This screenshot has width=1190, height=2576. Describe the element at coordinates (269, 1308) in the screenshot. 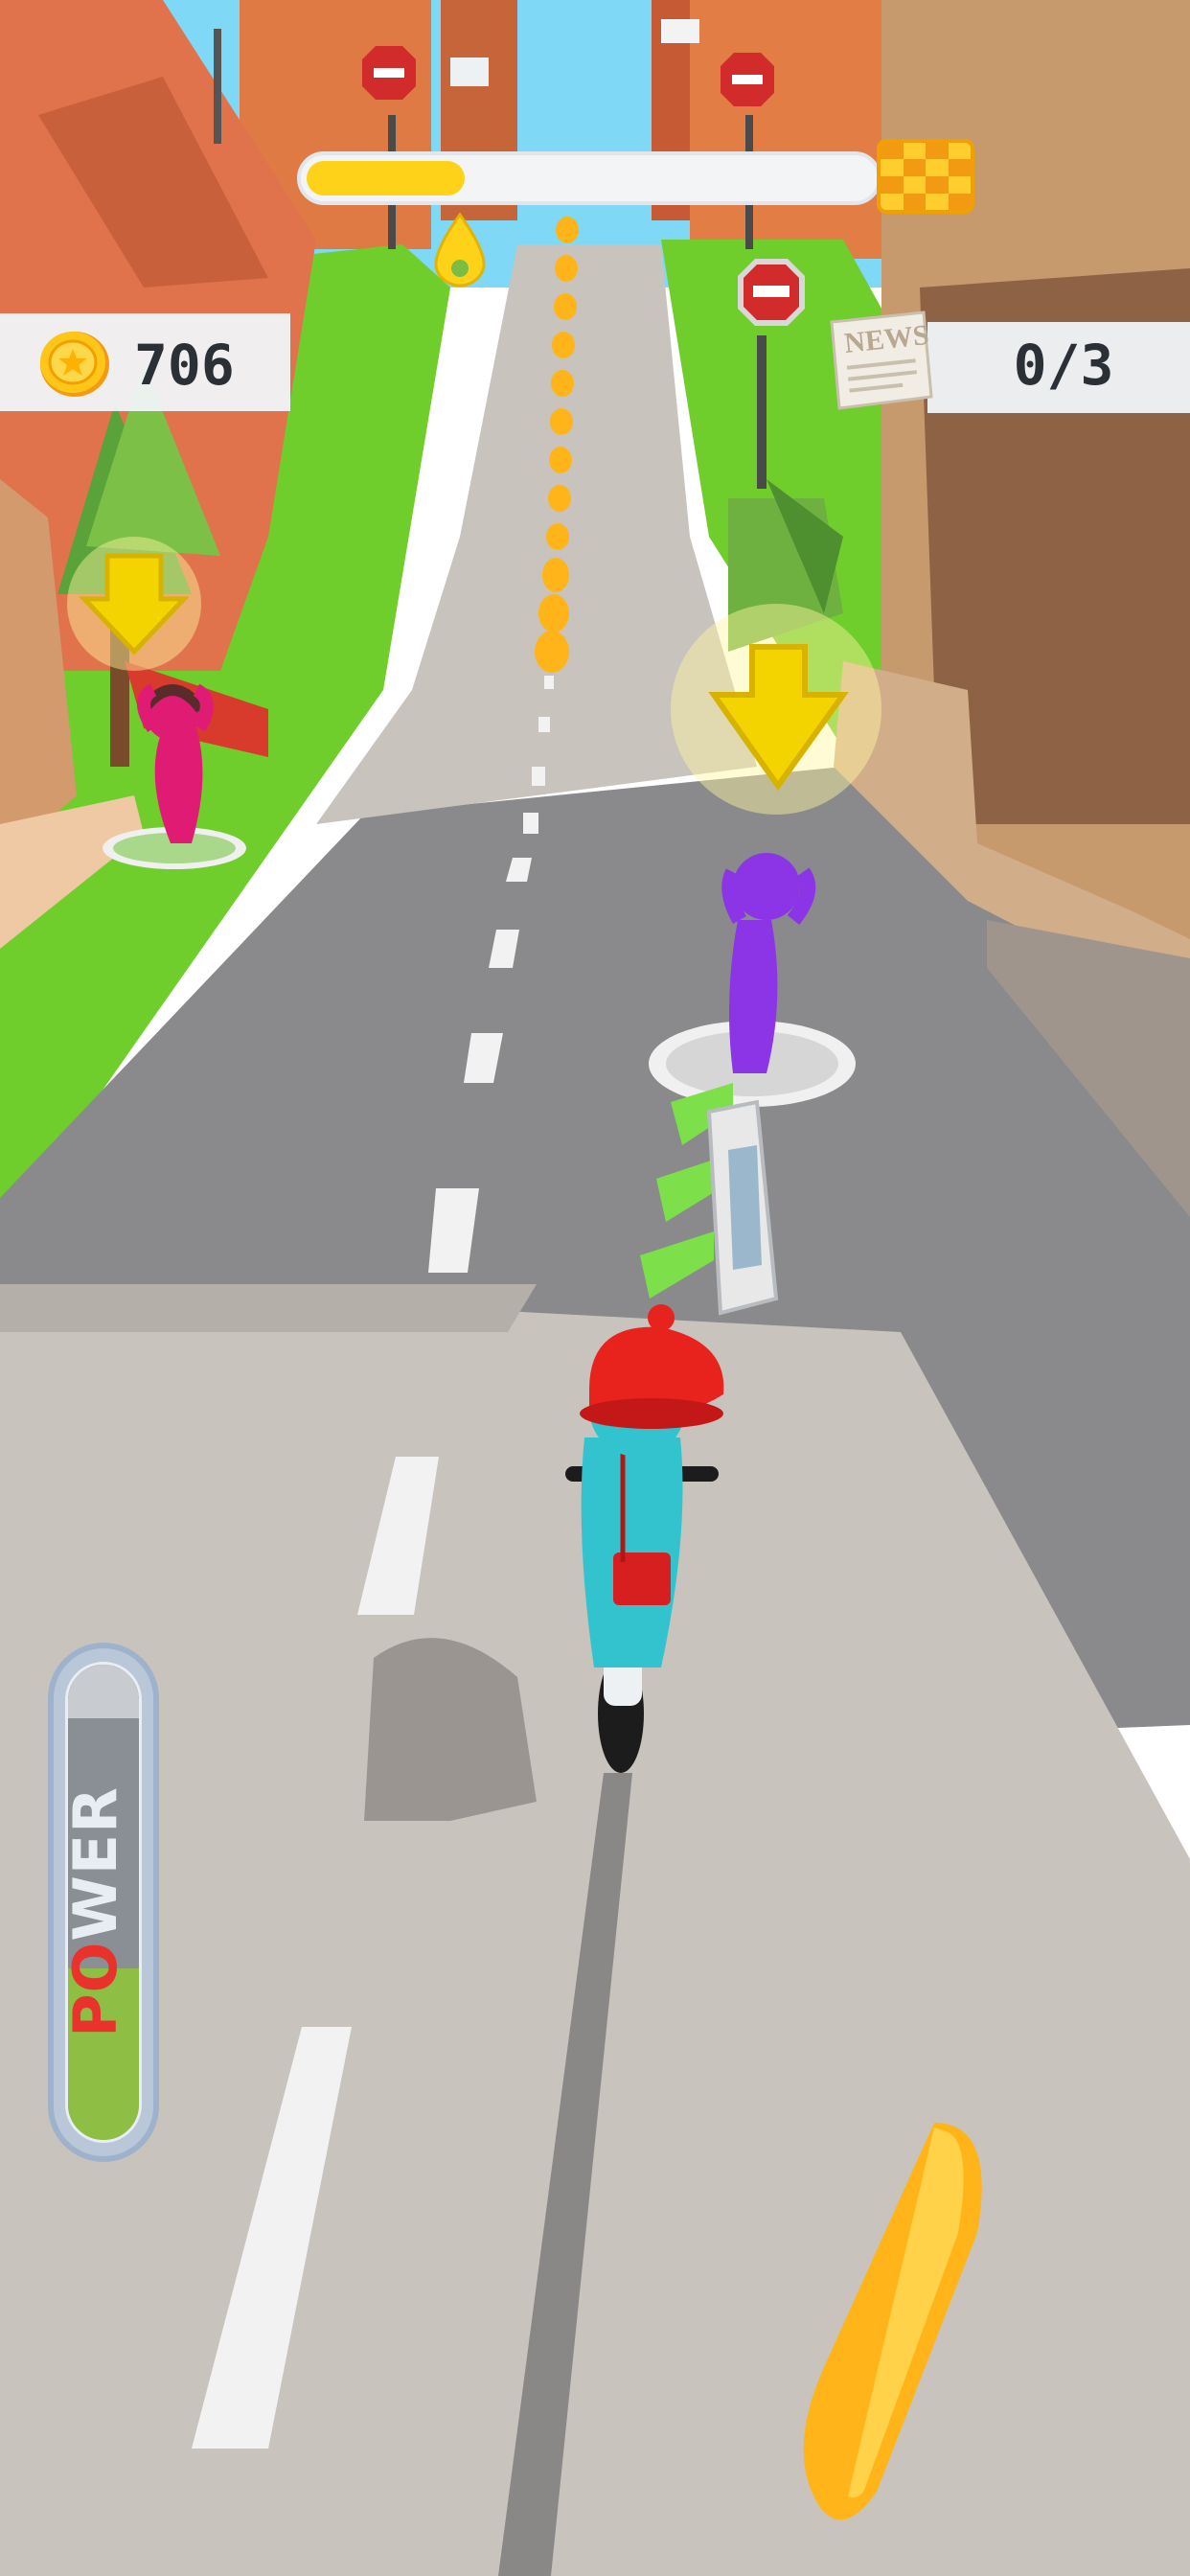

I see `road-shadow` at that location.